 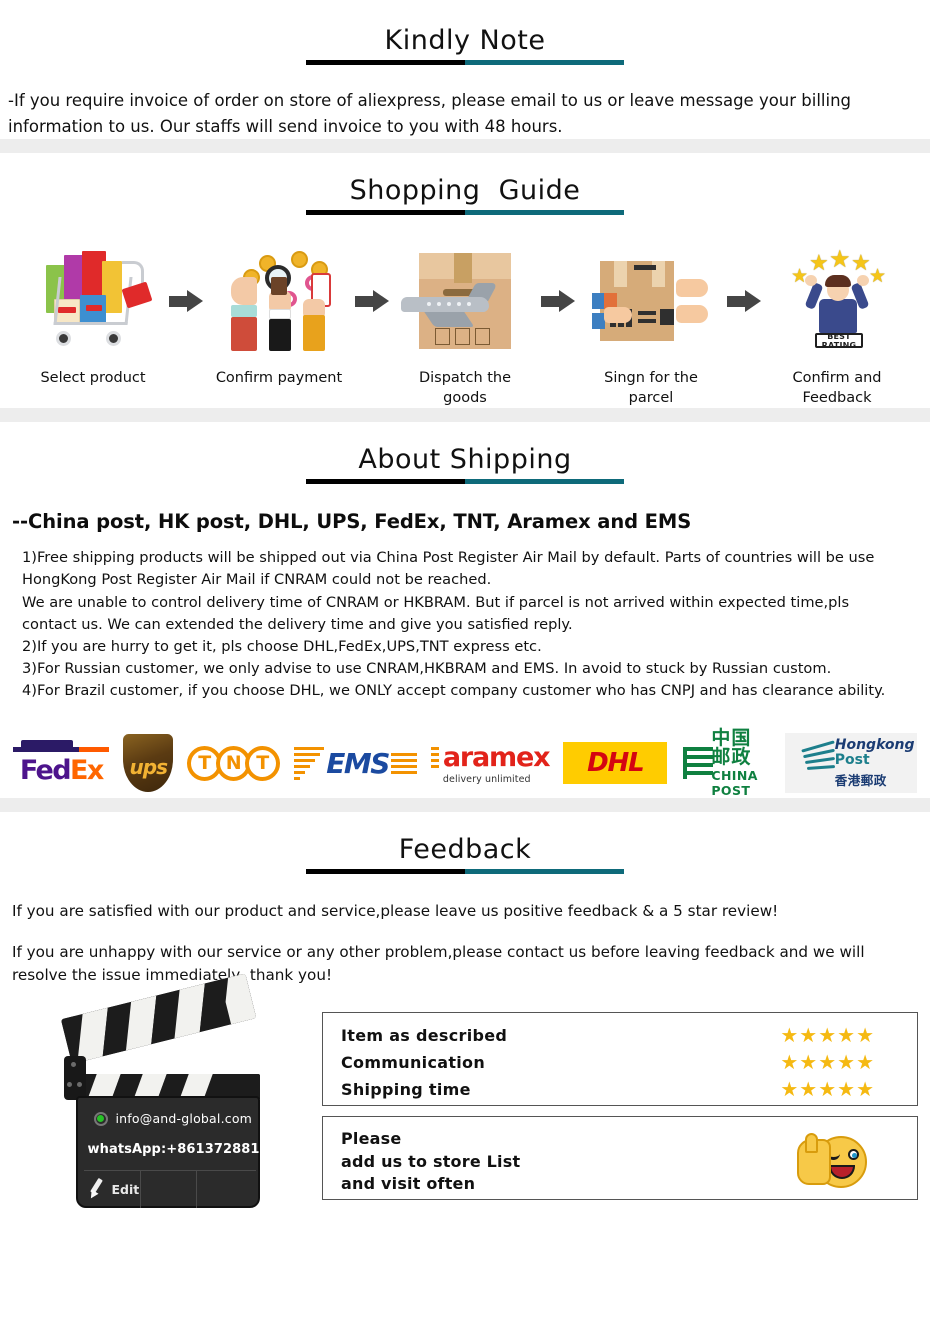 I want to click on about-shipping-heading-wrap: About Shipping, so click(x=465, y=464).